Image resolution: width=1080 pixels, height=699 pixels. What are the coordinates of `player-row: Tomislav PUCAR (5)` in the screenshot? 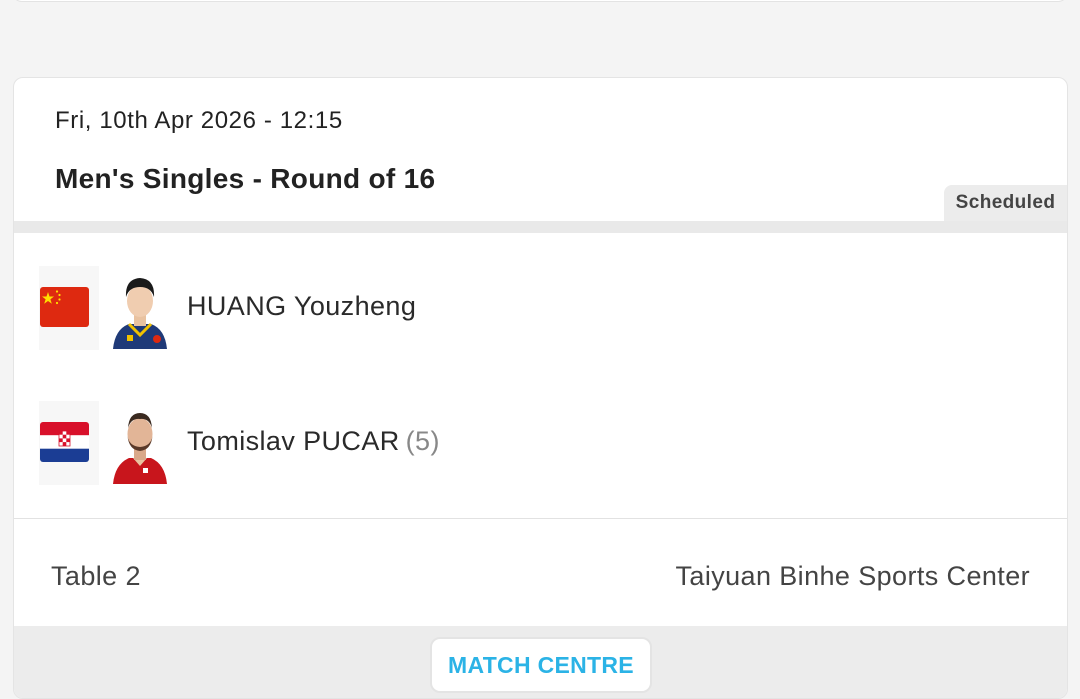 It's located at (540, 443).